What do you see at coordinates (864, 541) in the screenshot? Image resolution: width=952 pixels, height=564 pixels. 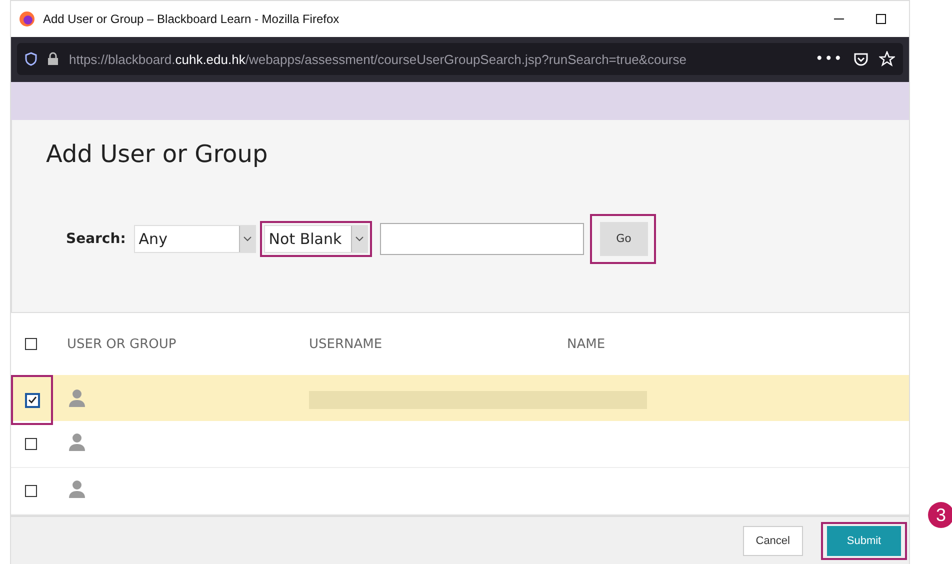 I see `submit-button: Submit` at bounding box center [864, 541].